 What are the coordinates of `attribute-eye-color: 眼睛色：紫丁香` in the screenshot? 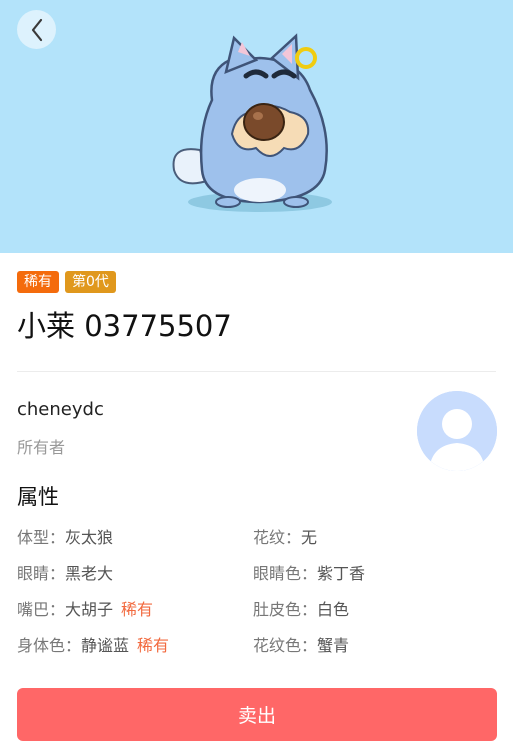 It's located at (309, 572).